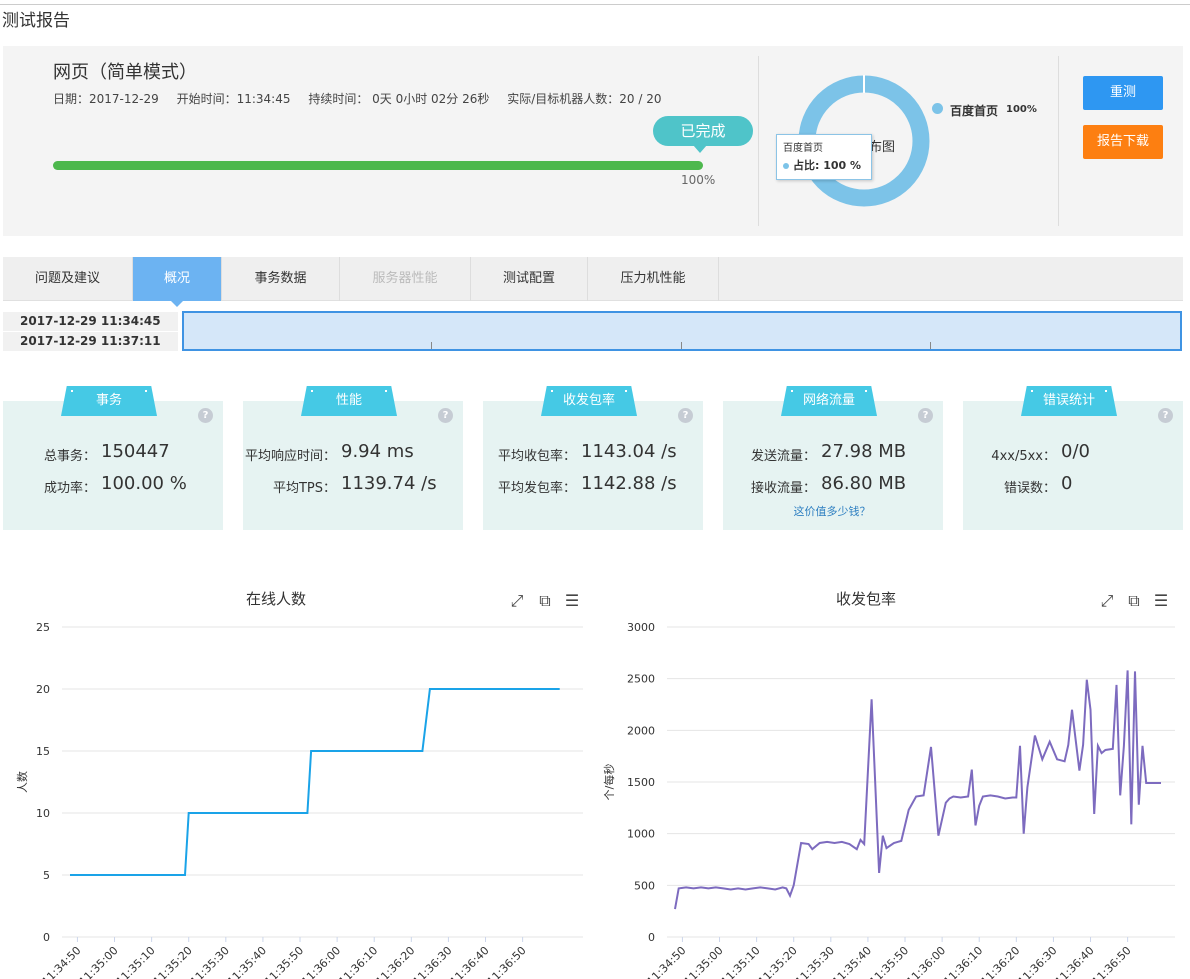  What do you see at coordinates (1123, 93) in the screenshot?
I see `retest-button: 重测` at bounding box center [1123, 93].